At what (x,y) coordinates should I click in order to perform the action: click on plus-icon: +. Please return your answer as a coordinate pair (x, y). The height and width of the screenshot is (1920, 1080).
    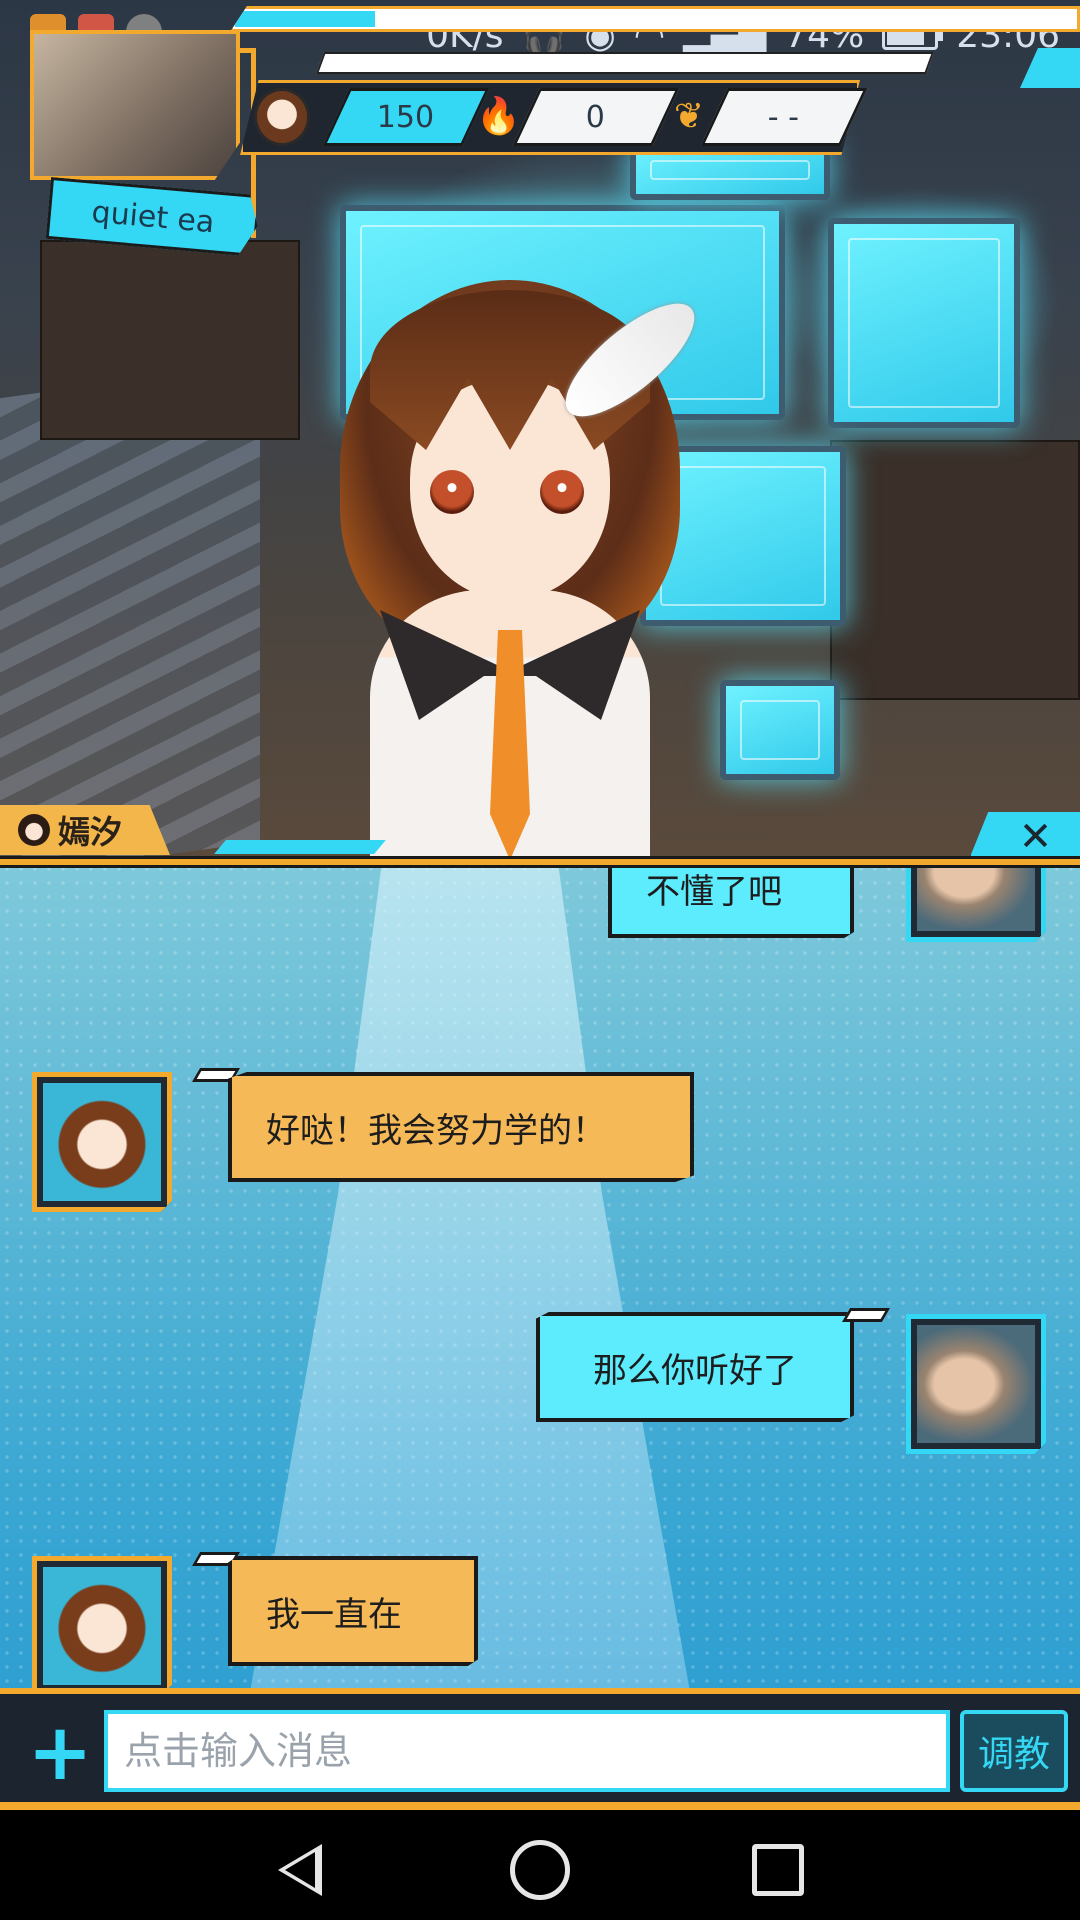
    Looking at the image, I should click on (60, 1753).